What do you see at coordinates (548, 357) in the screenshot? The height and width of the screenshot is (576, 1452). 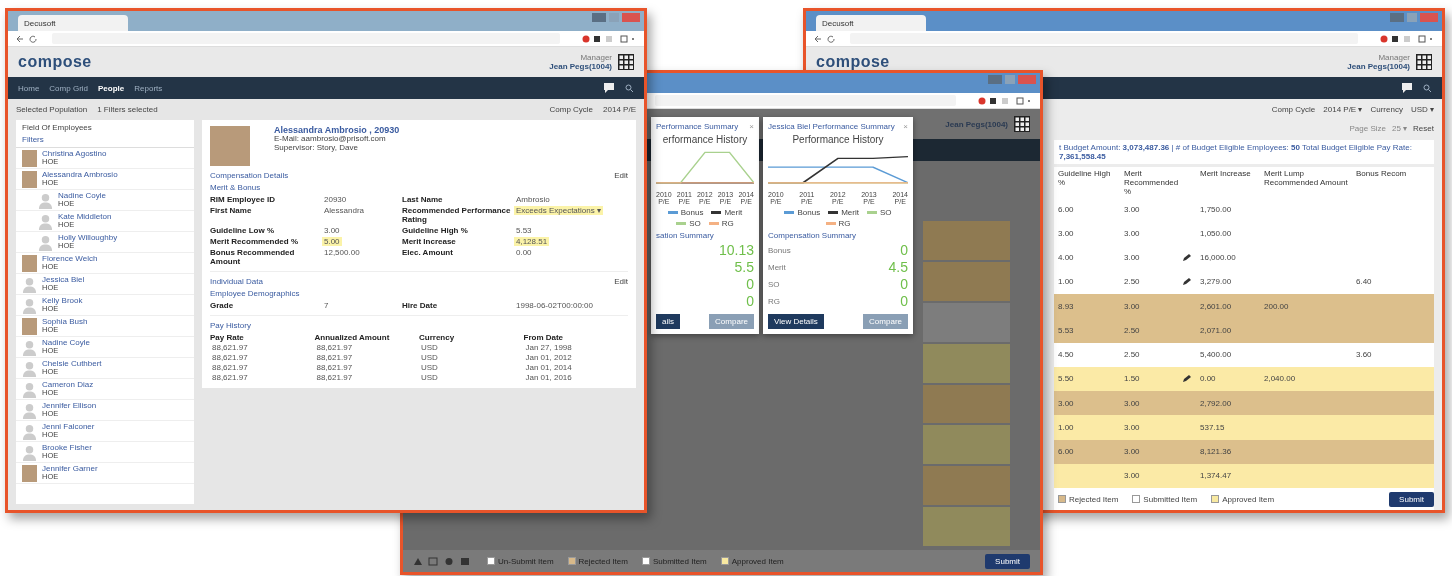 I see `table-cell-text: Jan 01, 2012` at bounding box center [548, 357].